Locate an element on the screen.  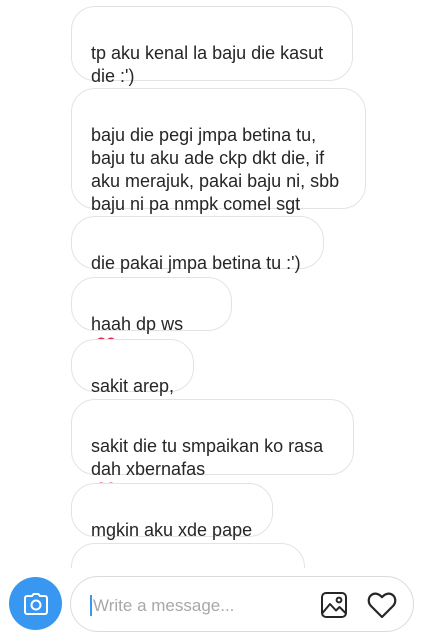
message-bubble: tp aku kenal la baju die kasut die :') is located at coordinates (212, 46).